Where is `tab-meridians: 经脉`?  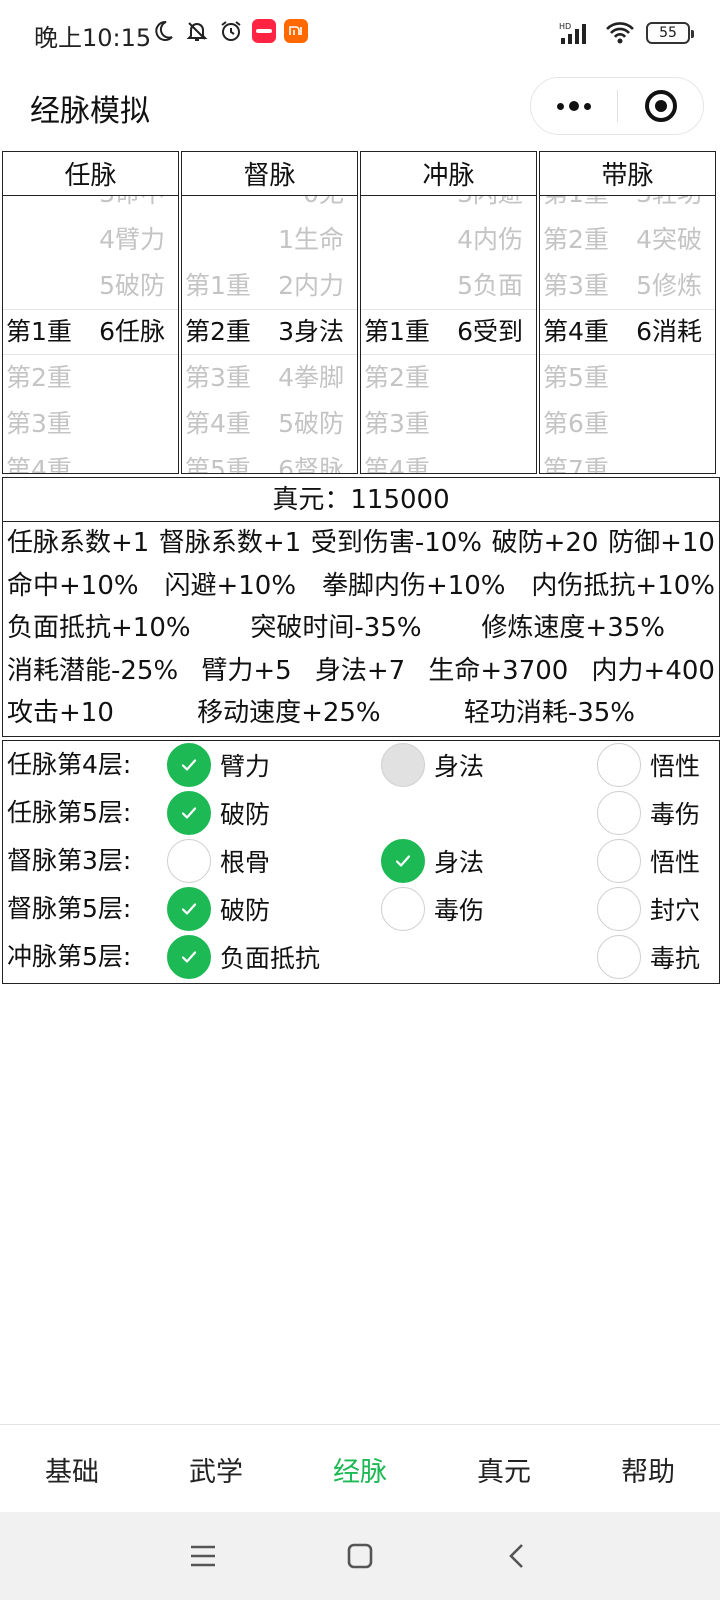
tab-meridians: 经脉 is located at coordinates (360, 1469).